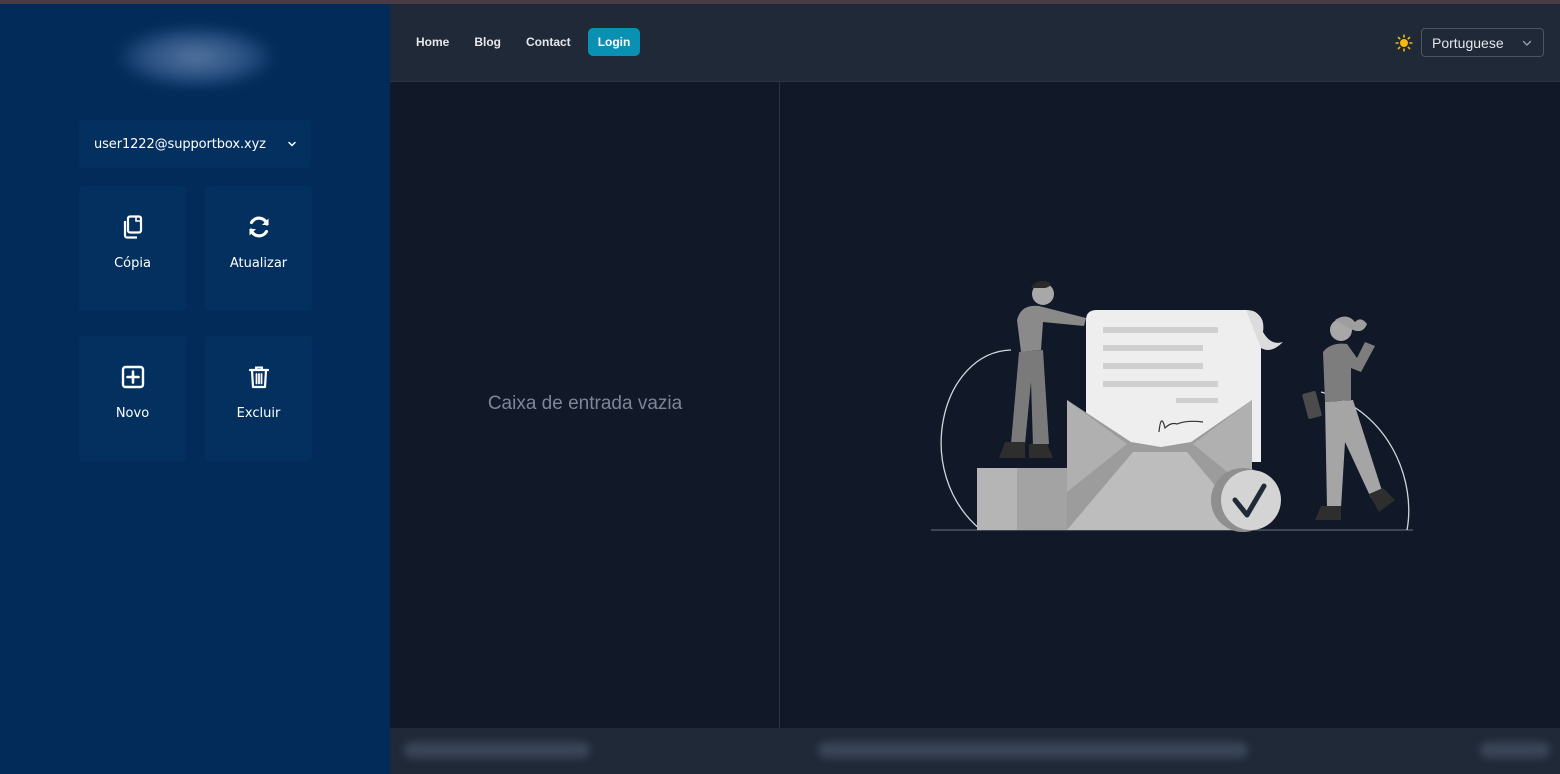 The image size is (1560, 774). Describe the element at coordinates (548, 42) in the screenshot. I see `nav-contact-link: Contact` at that location.